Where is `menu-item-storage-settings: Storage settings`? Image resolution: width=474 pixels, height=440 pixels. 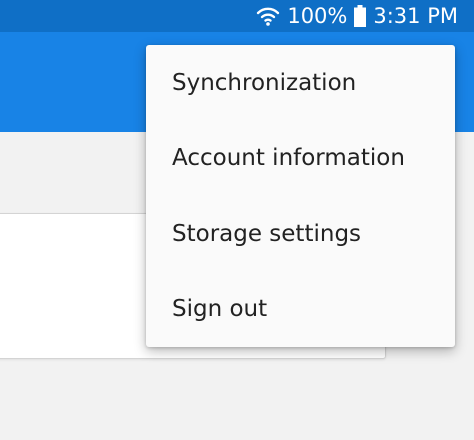 menu-item-storage-settings: Storage settings is located at coordinates (300, 234).